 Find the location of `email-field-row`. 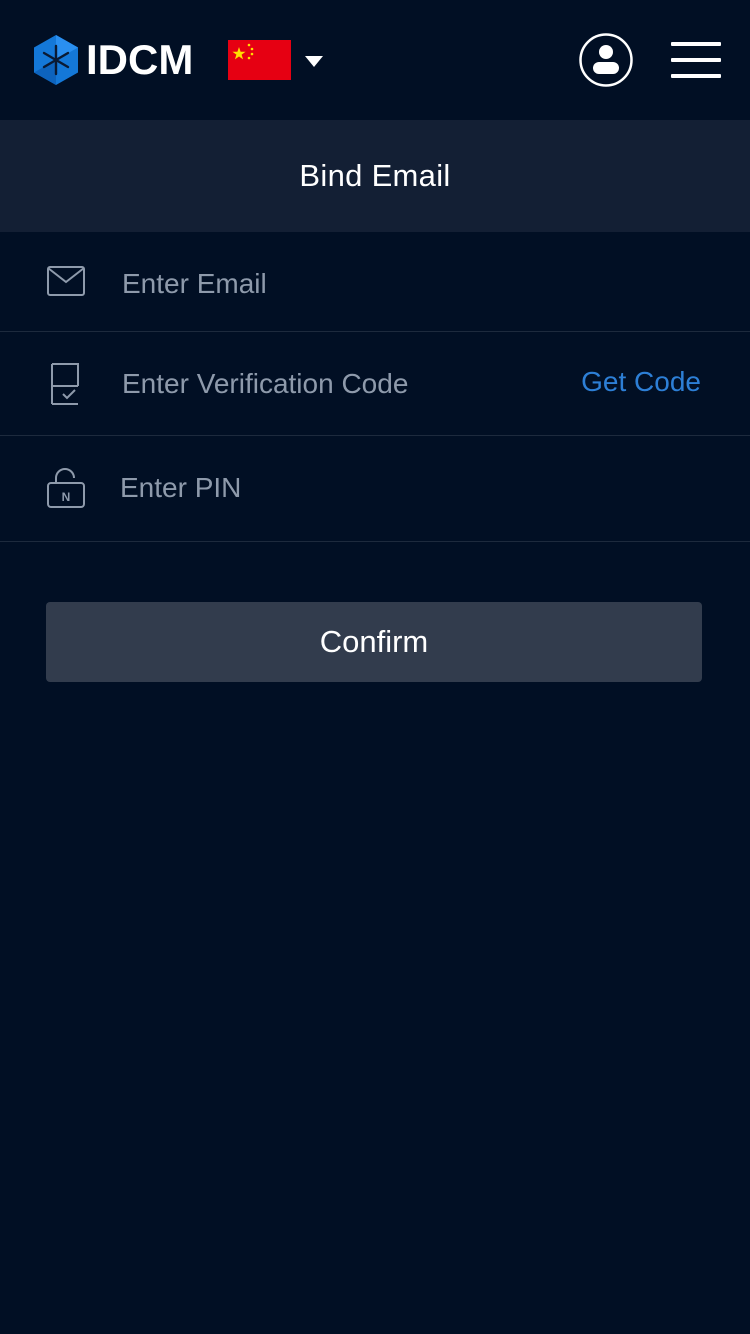

email-field-row is located at coordinates (375, 282).